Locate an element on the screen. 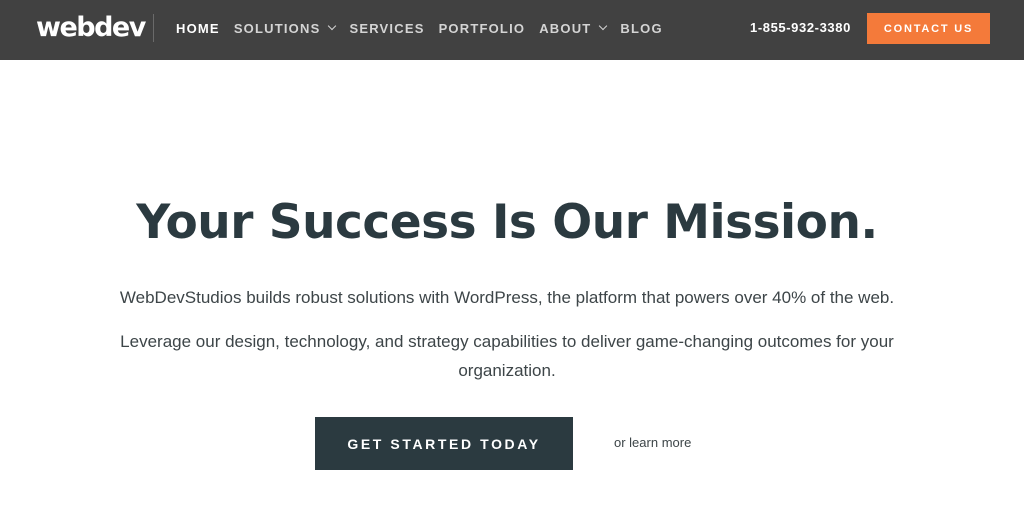 The image size is (1024, 512). learn-more-link: or learn more is located at coordinates (652, 443).